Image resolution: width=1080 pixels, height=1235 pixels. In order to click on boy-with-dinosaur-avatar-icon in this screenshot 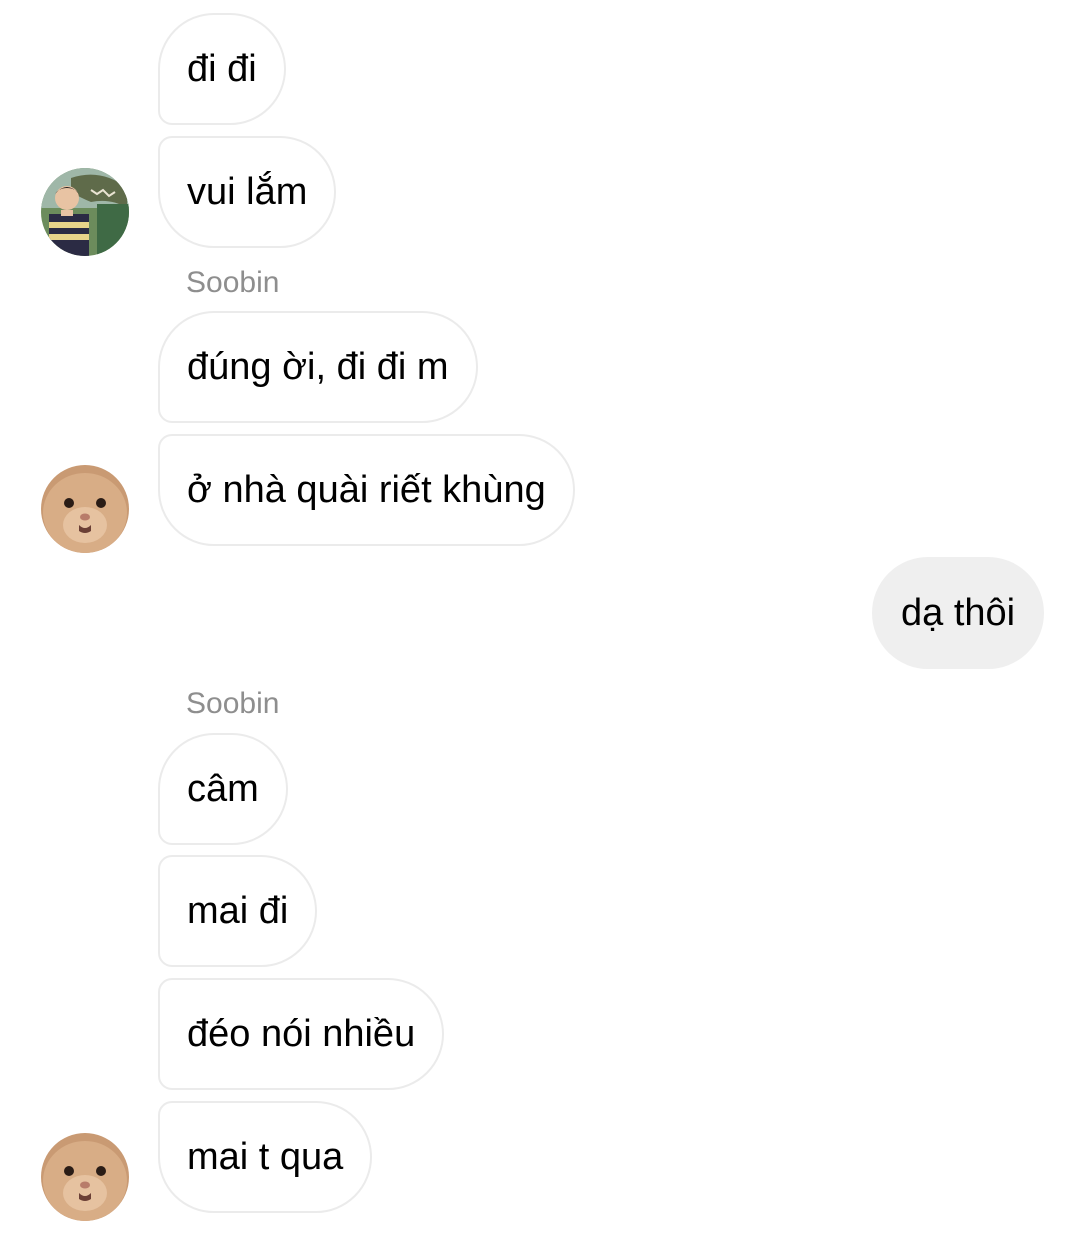, I will do `click(85, 212)`.